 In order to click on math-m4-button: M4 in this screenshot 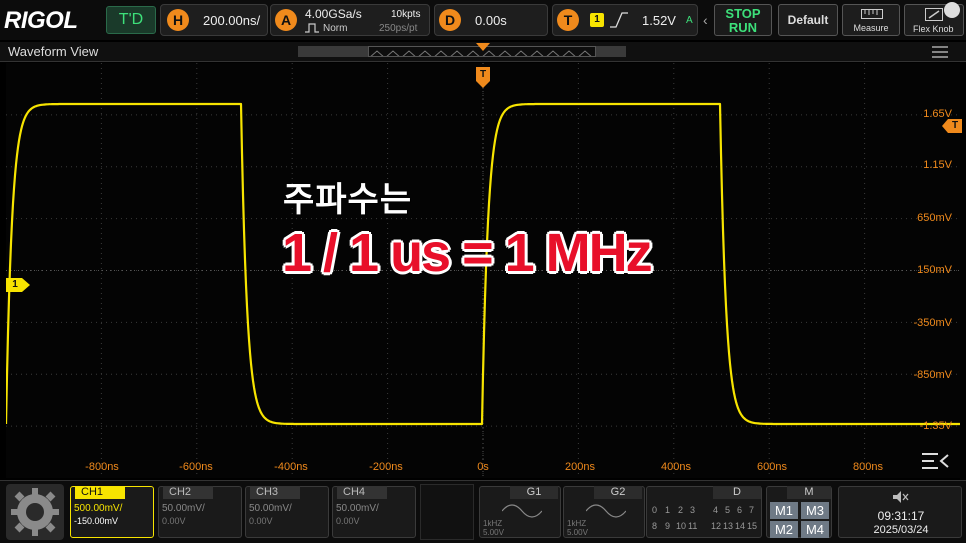, I will do `click(815, 529)`.